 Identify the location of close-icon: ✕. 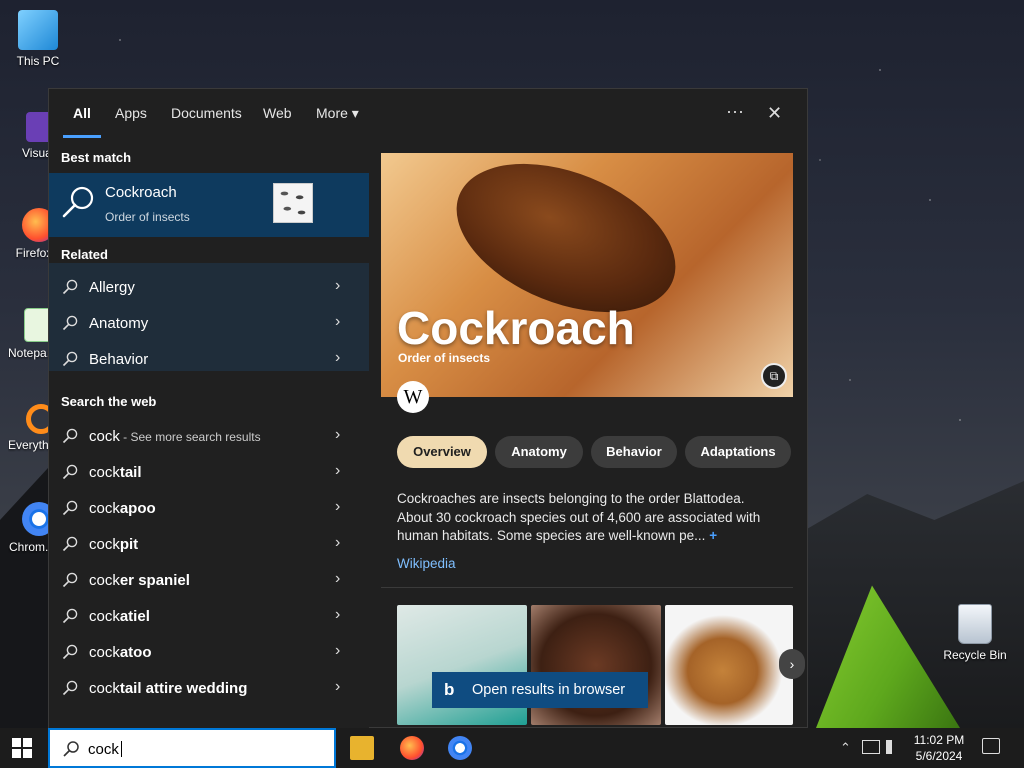
(774, 113).